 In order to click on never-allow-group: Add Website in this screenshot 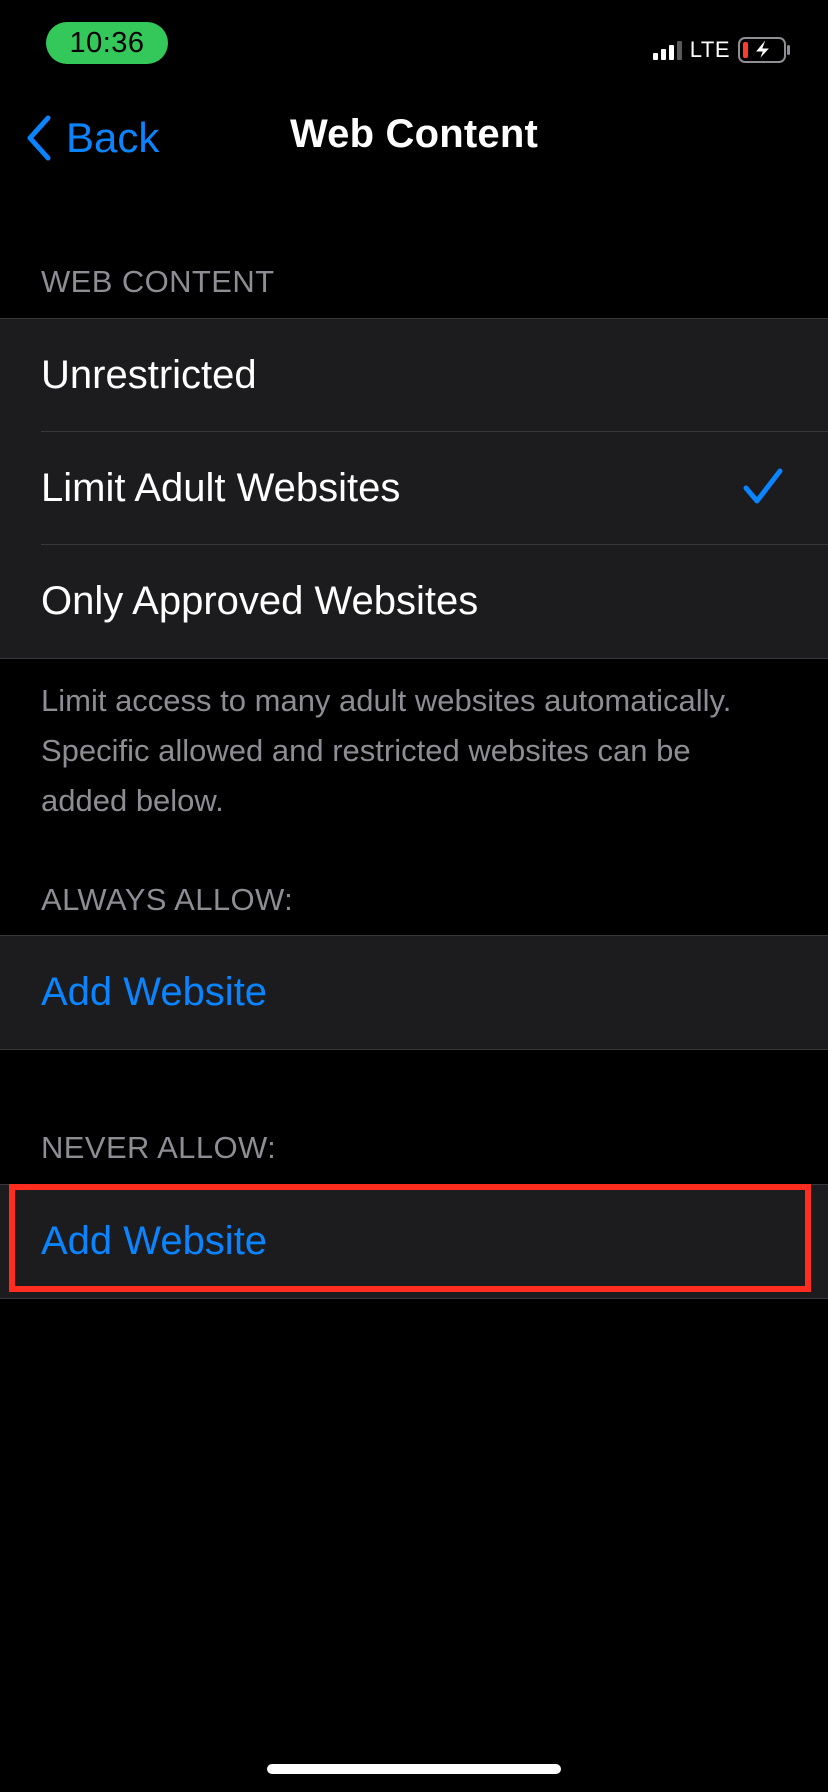, I will do `click(414, 1241)`.